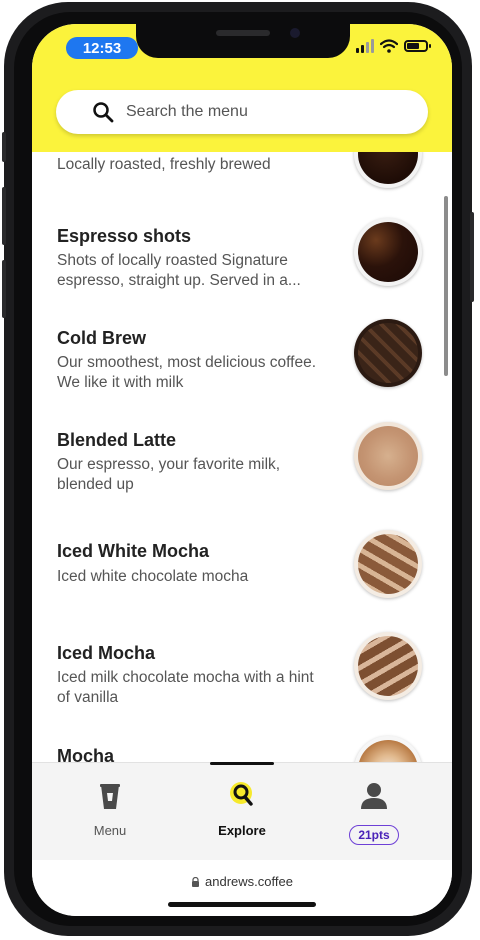  Describe the element at coordinates (242, 904) in the screenshot. I see `home-indicator` at that location.